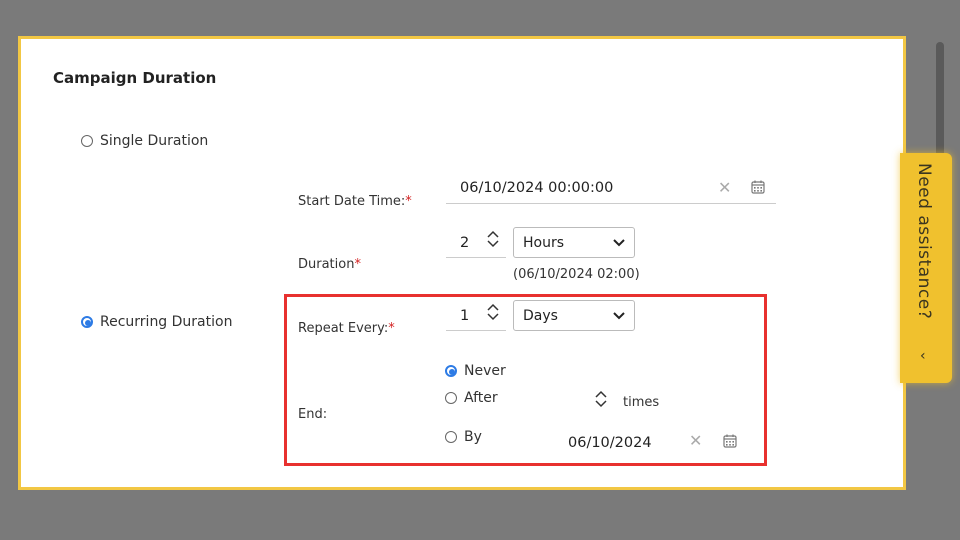  Describe the element at coordinates (154, 141) in the screenshot. I see `single-duration-label: Single Duration` at that location.